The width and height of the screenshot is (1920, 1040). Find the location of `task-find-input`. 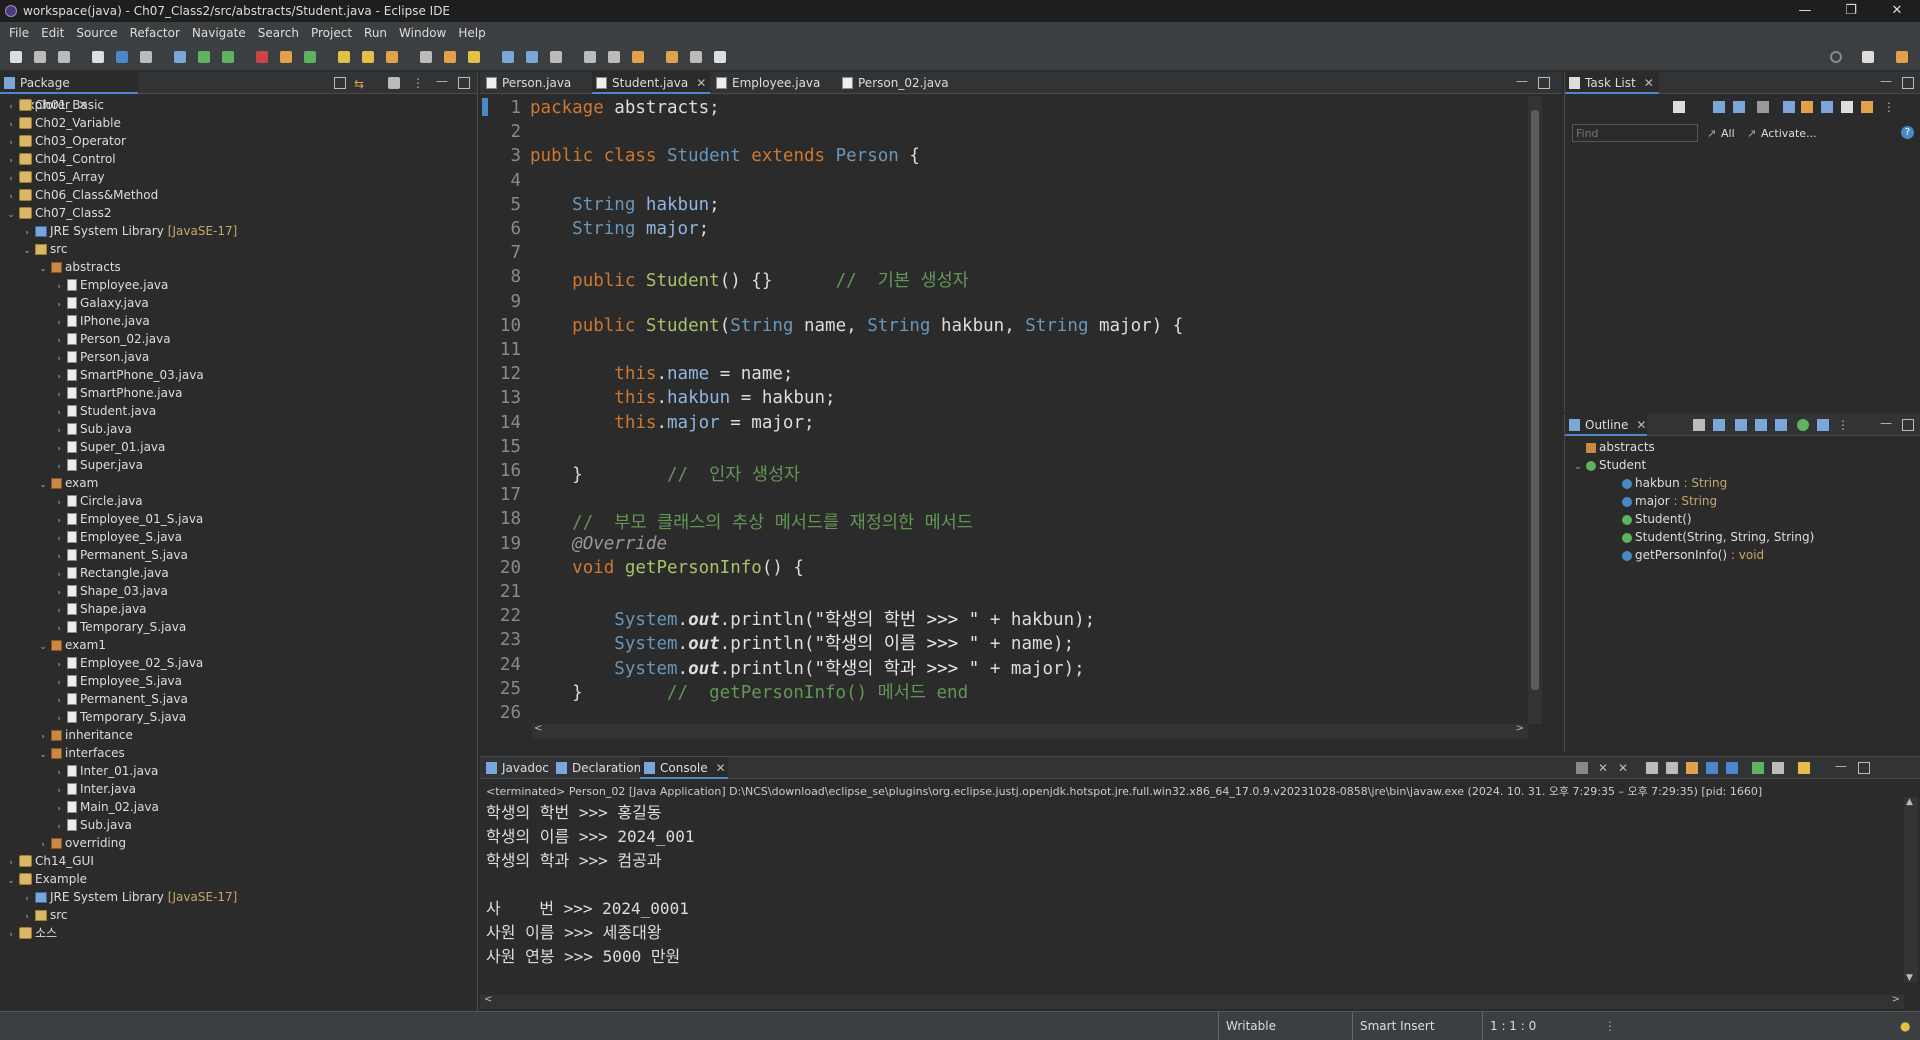

task-find-input is located at coordinates (1635, 133).